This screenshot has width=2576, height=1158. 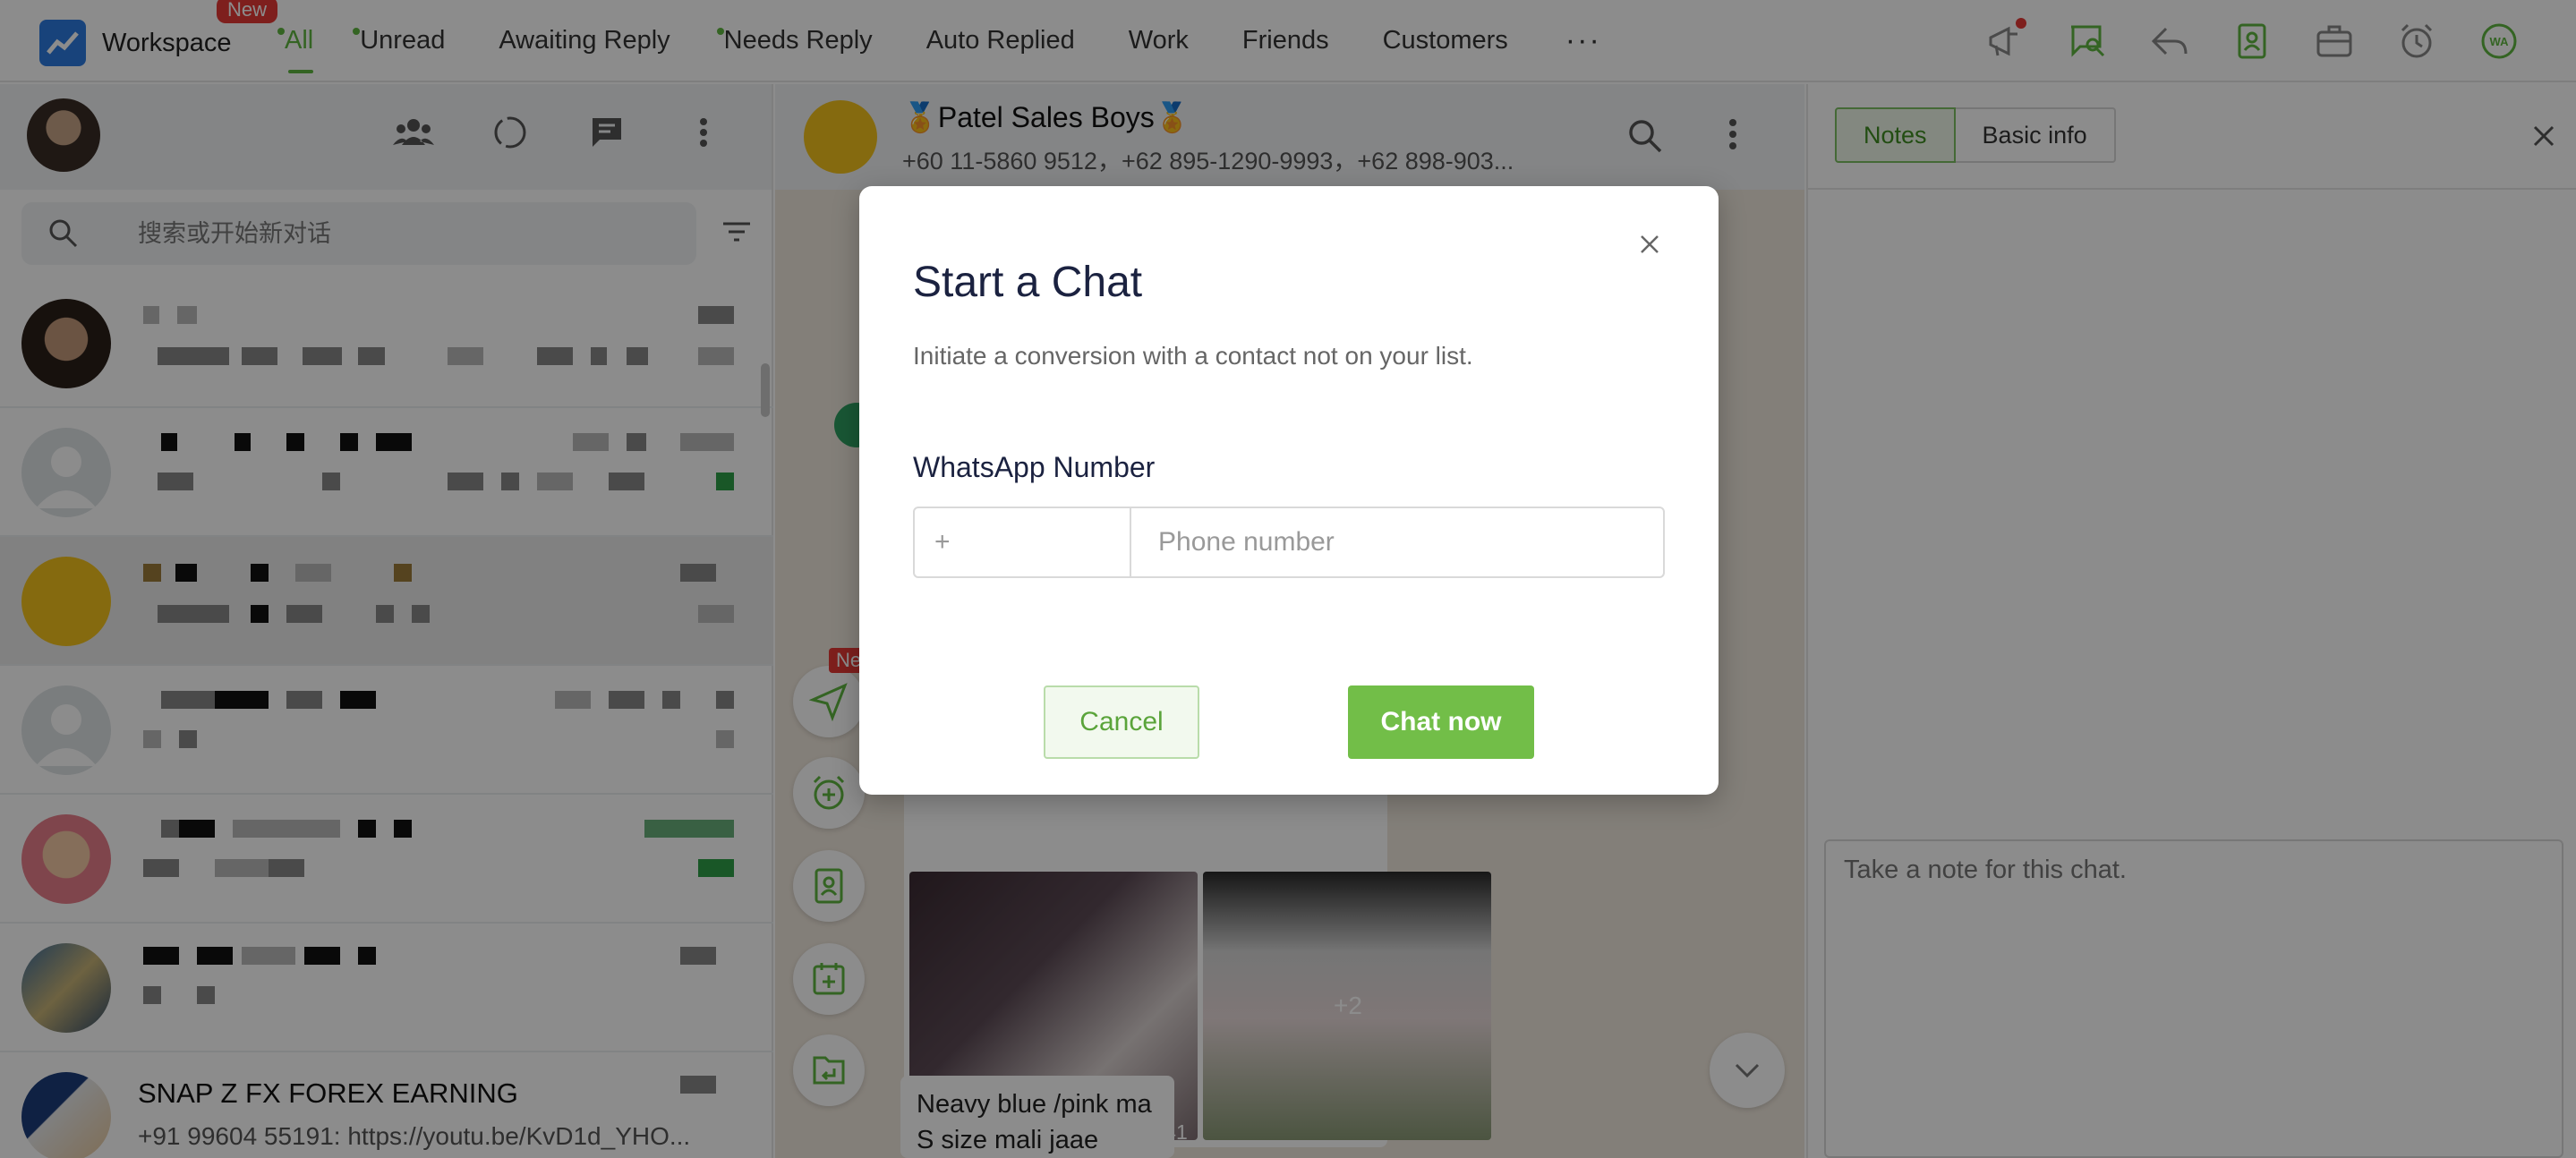 What do you see at coordinates (1034, 467) in the screenshot?
I see `whatsapp-number-label: WhatsApp Number` at bounding box center [1034, 467].